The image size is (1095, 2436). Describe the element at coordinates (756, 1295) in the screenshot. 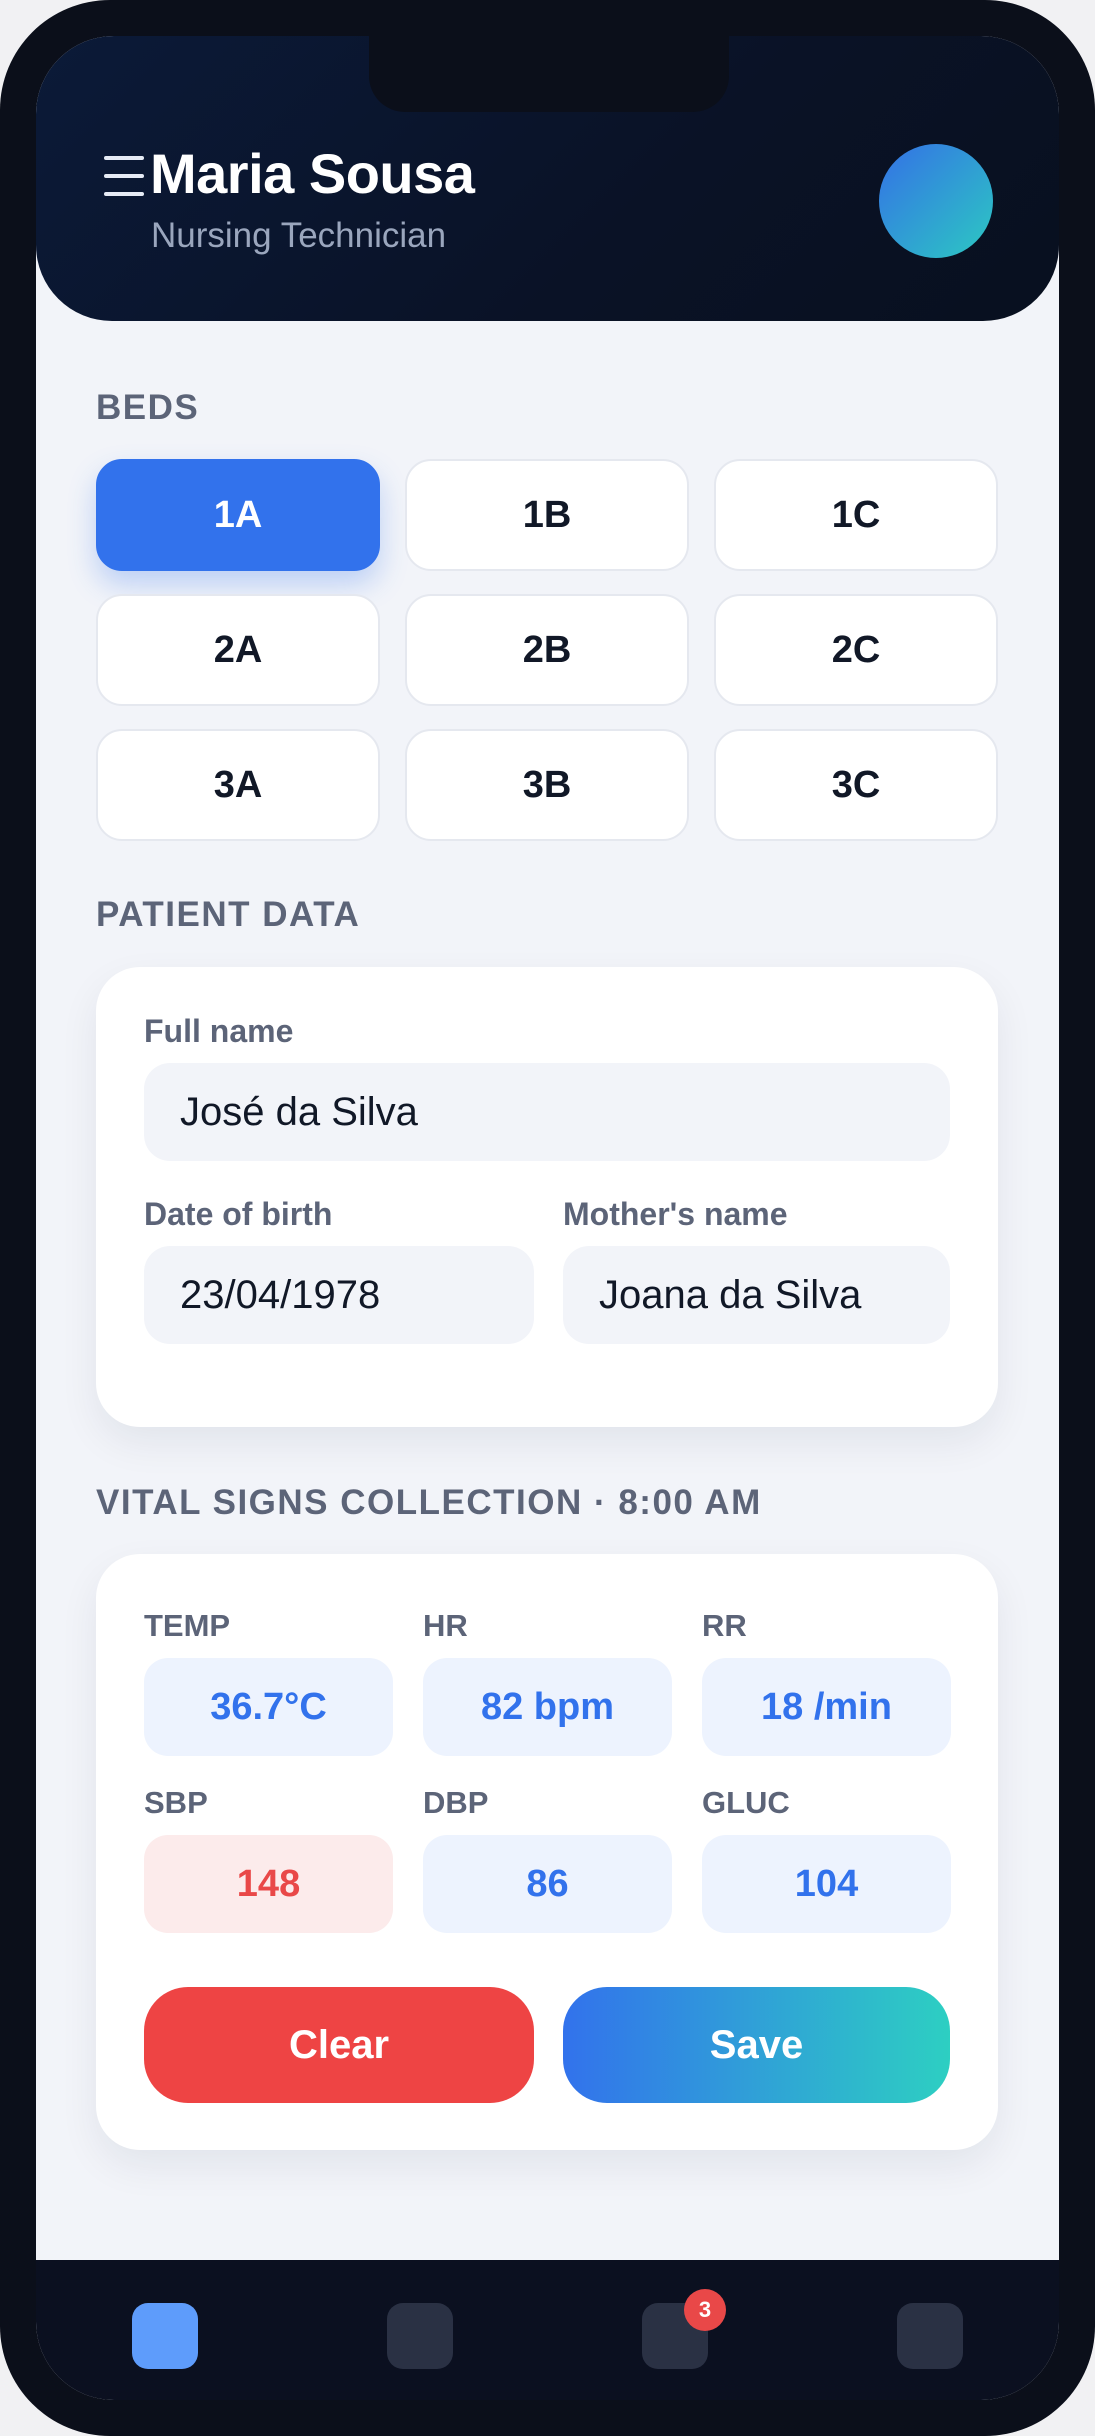

I see `mother-name-field: Joana da Silva` at that location.